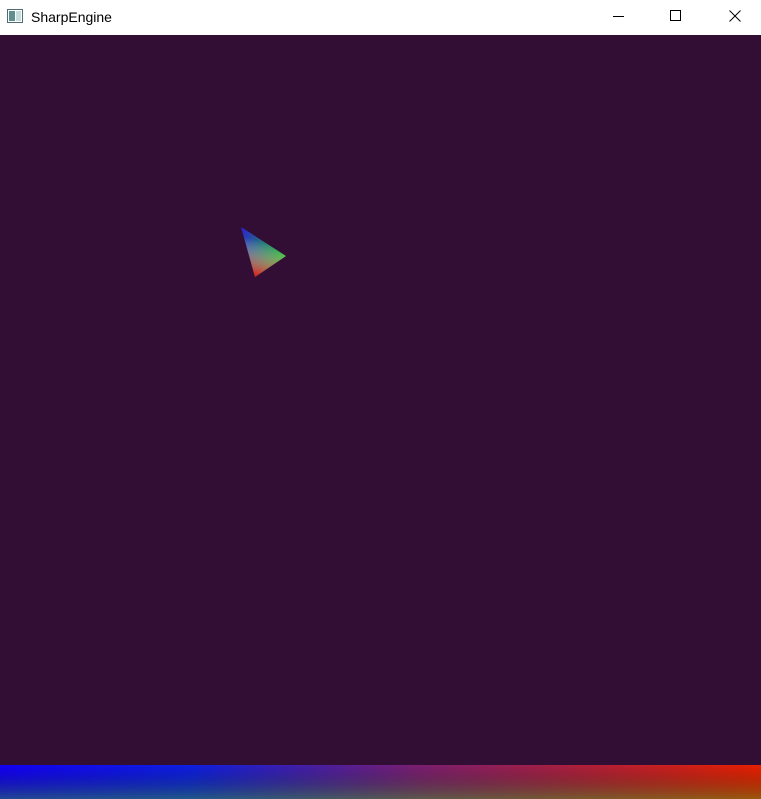 The width and height of the screenshot is (761, 799). Describe the element at coordinates (380, 782) in the screenshot. I see `color-gradient-strip` at that location.